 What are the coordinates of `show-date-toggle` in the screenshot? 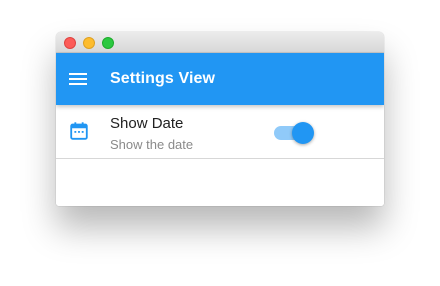 It's located at (294, 133).